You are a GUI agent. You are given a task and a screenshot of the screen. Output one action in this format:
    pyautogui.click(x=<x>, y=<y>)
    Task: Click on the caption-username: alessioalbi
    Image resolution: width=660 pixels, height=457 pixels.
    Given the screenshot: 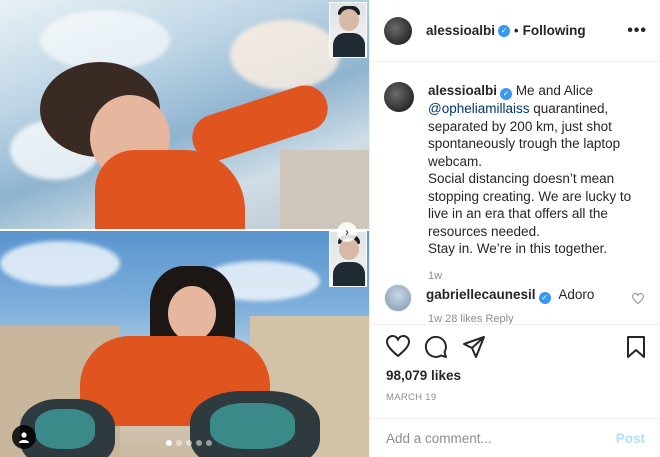 What is the action you would take?
    pyautogui.click(x=462, y=90)
    